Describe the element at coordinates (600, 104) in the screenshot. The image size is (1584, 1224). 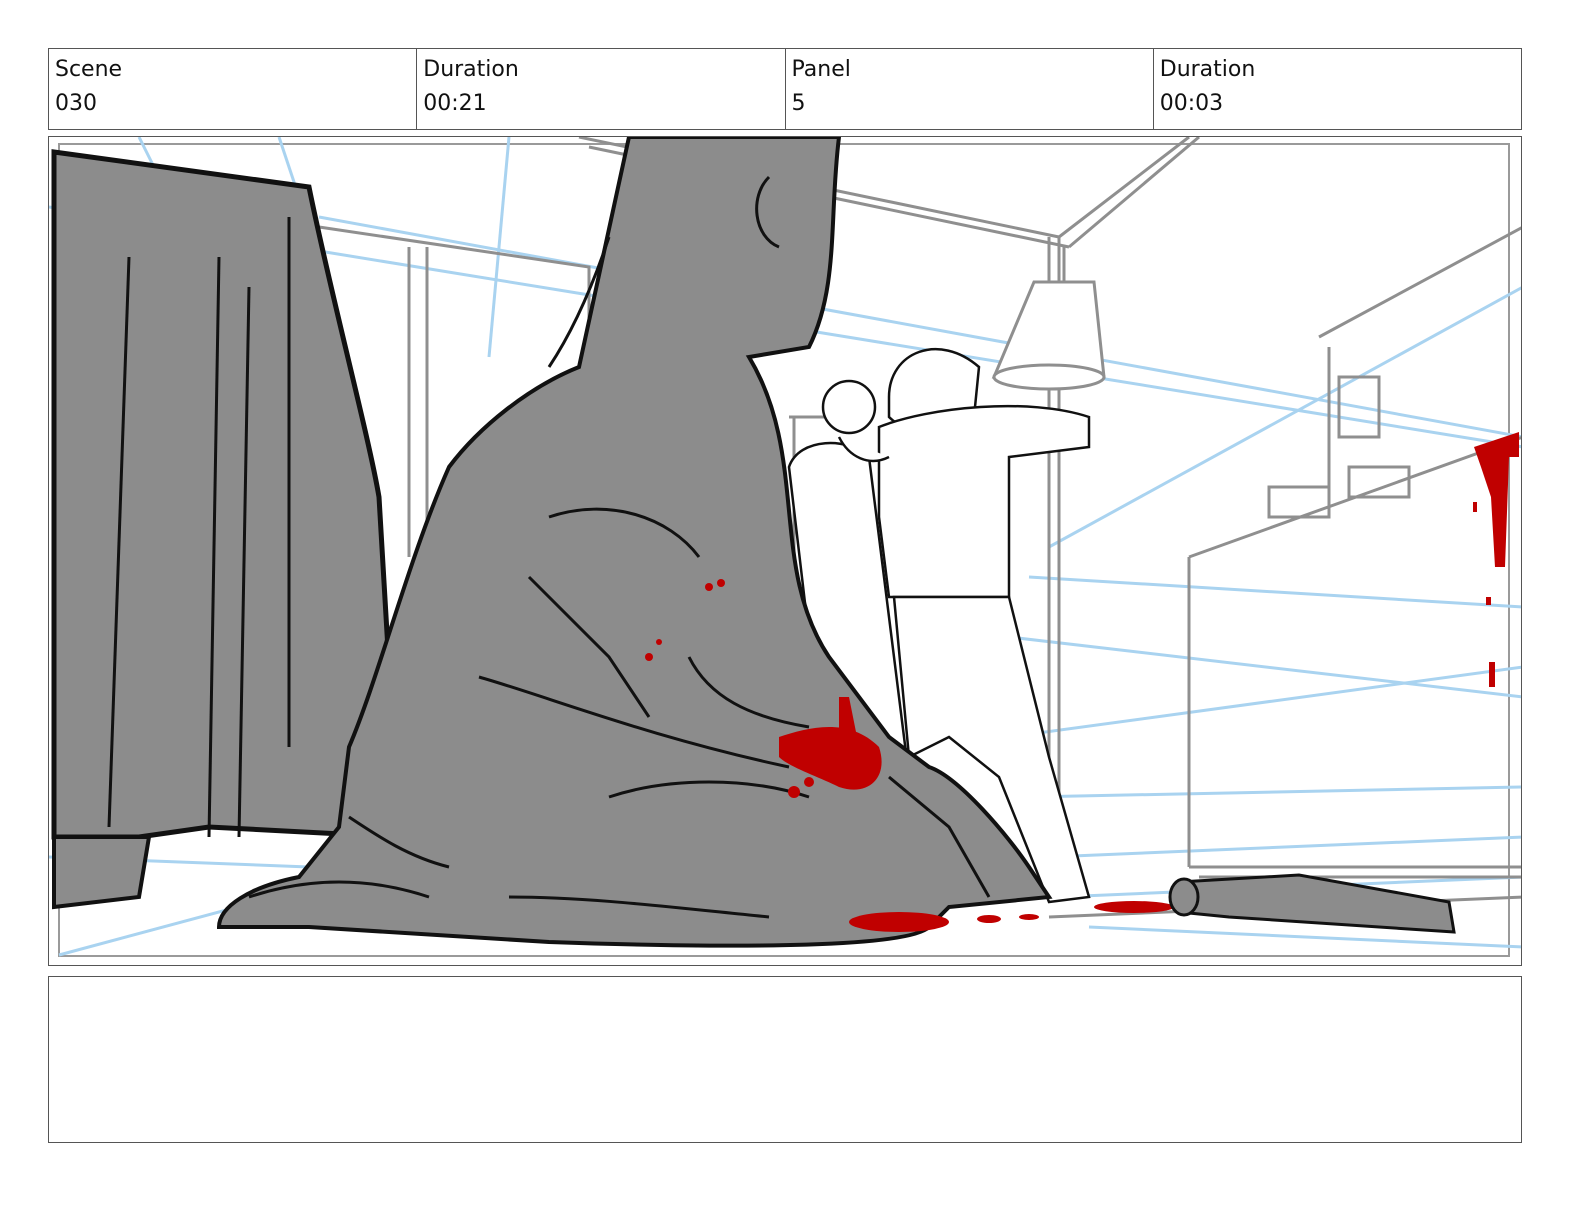
I see `scene-duration-value: 00:21` at that location.